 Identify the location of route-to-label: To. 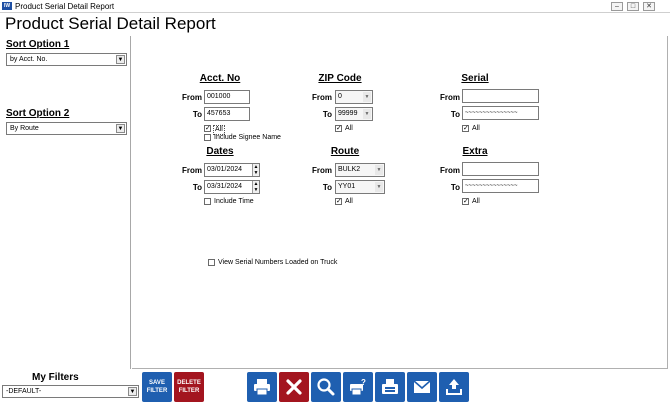
(327, 187).